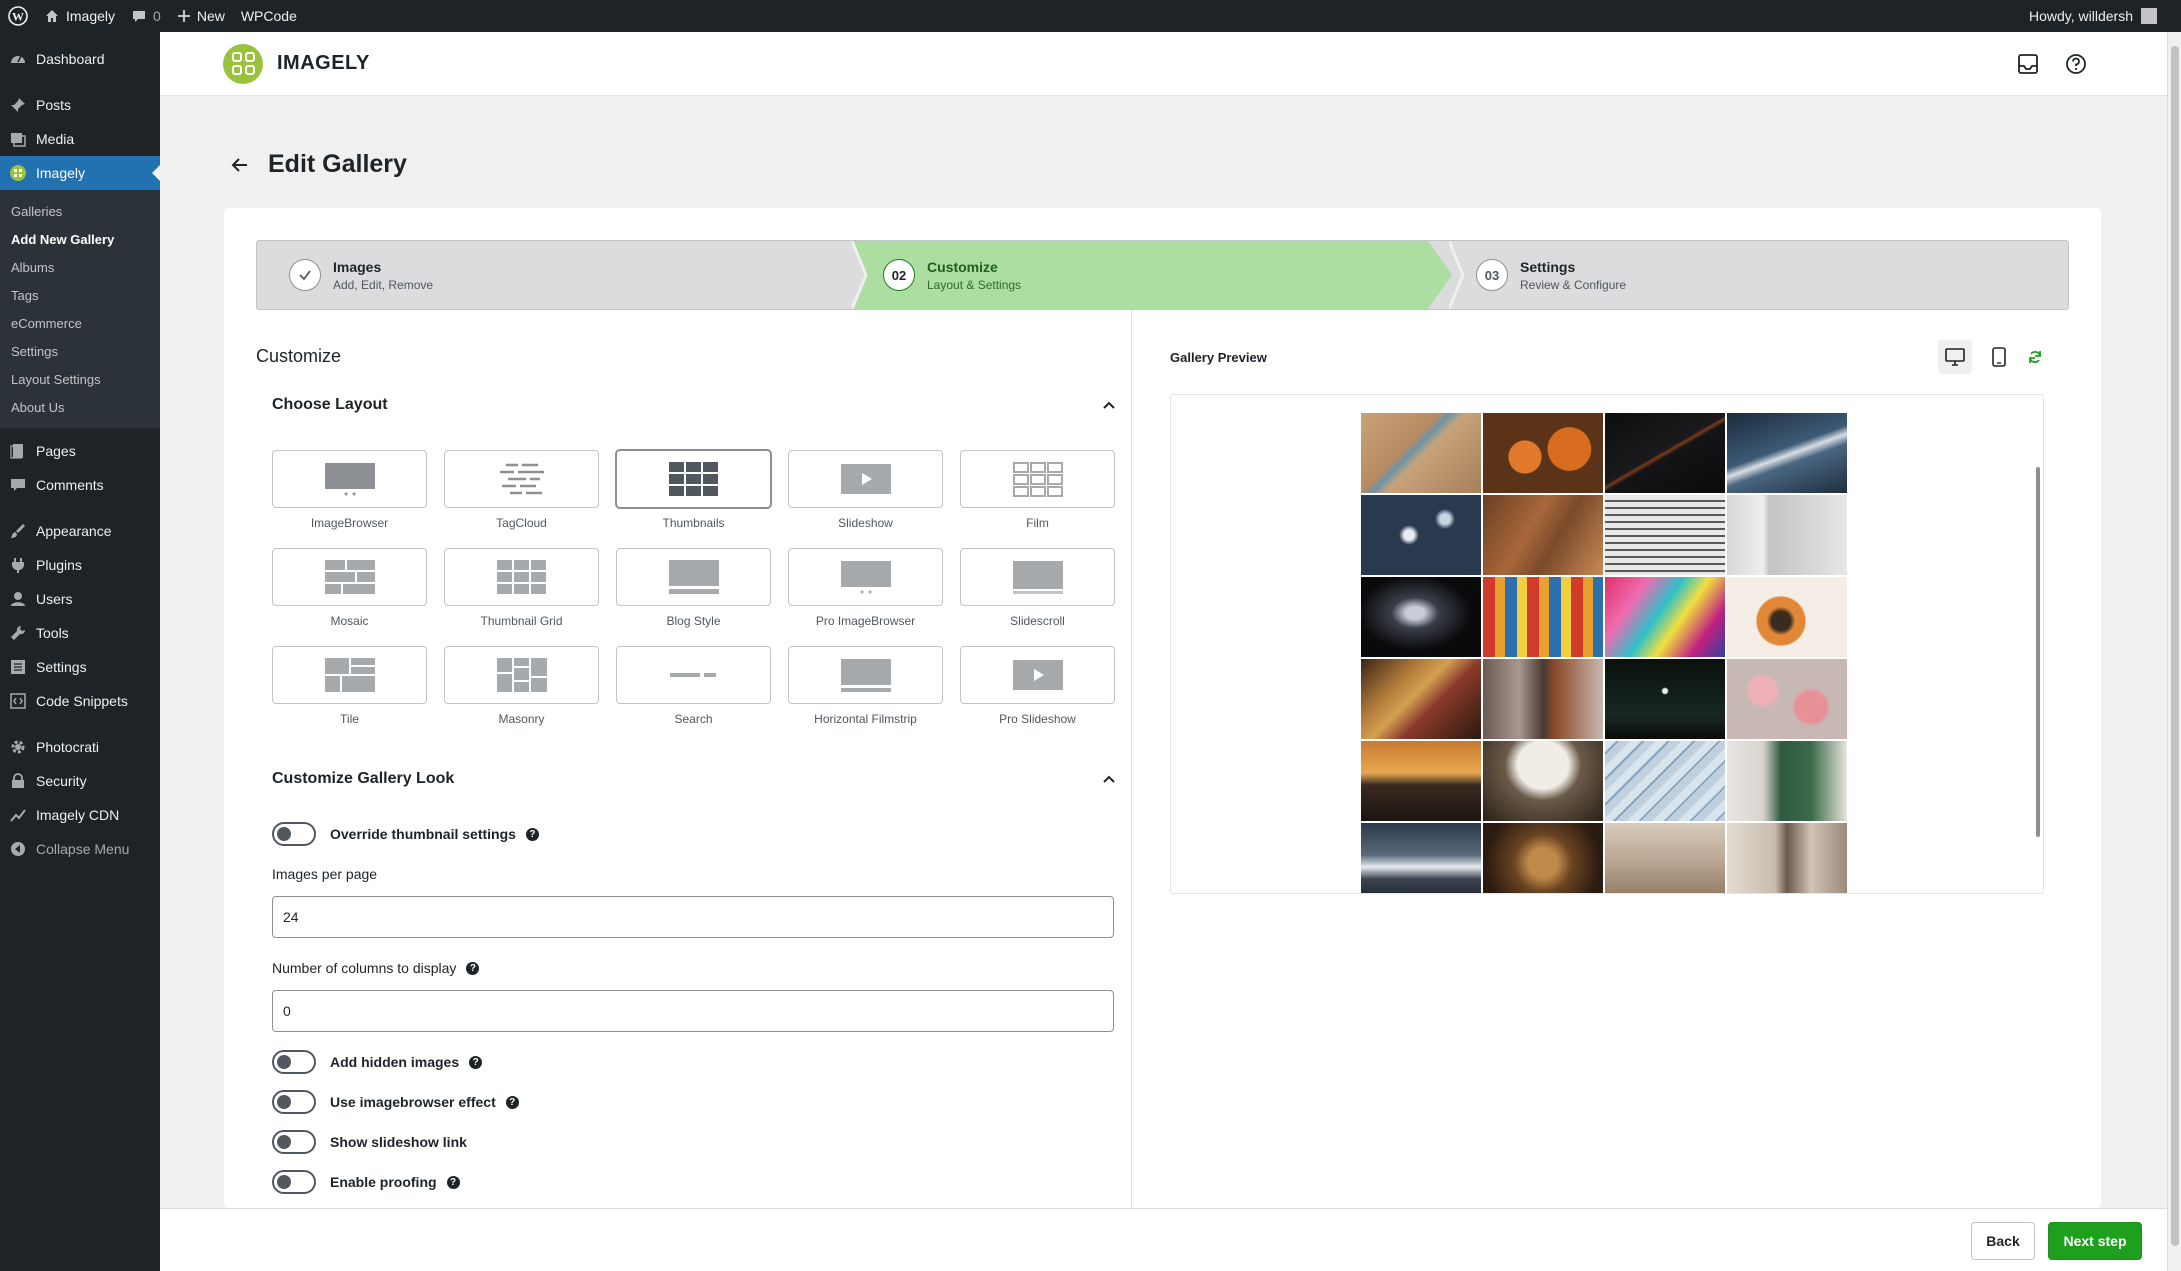 The height and width of the screenshot is (1271, 2181). What do you see at coordinates (1955, 357) in the screenshot?
I see `desktop-icon` at bounding box center [1955, 357].